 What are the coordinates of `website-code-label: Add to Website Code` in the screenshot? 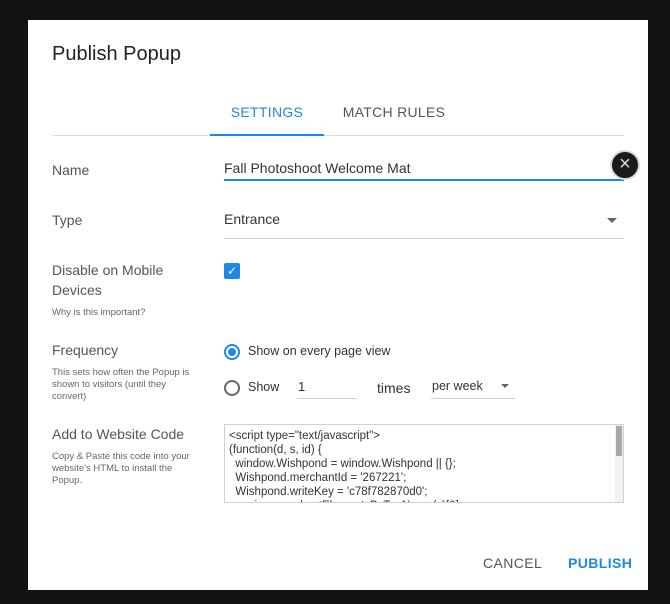 It's located at (118, 434).